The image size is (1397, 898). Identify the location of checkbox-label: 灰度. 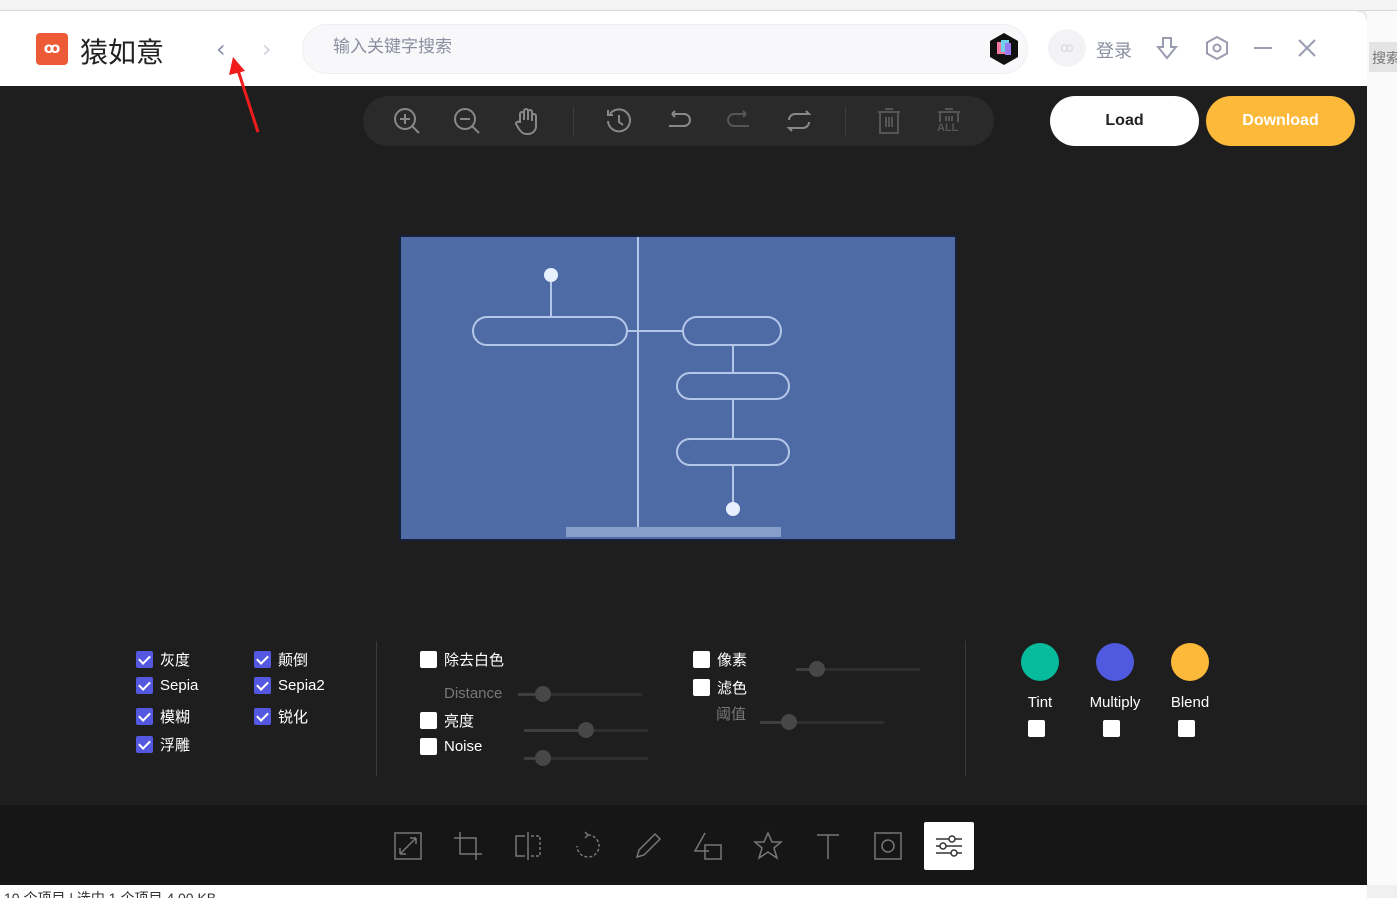
(175, 660).